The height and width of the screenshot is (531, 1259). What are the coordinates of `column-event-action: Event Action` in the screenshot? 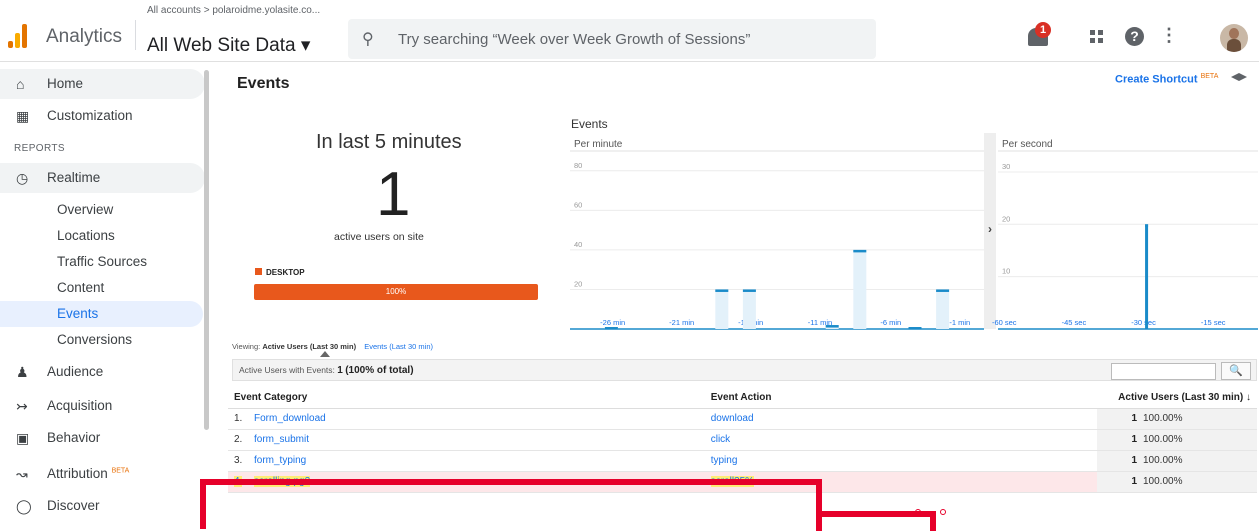 It's located at (900, 398).